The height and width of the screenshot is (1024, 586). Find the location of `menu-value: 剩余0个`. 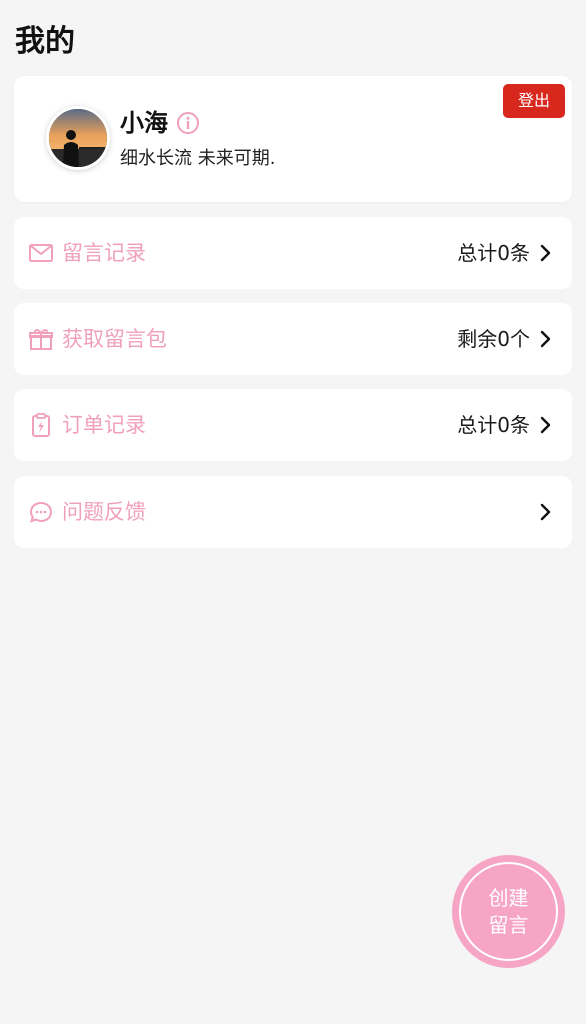

menu-value: 剩余0个 is located at coordinates (493, 339).